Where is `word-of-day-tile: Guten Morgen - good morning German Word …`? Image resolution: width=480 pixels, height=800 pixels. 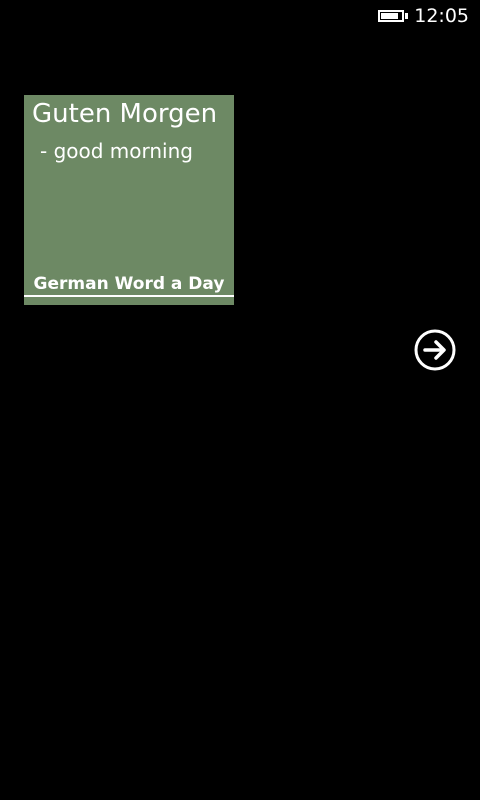 word-of-day-tile: Guten Morgen - good morning German Word … is located at coordinates (129, 200).